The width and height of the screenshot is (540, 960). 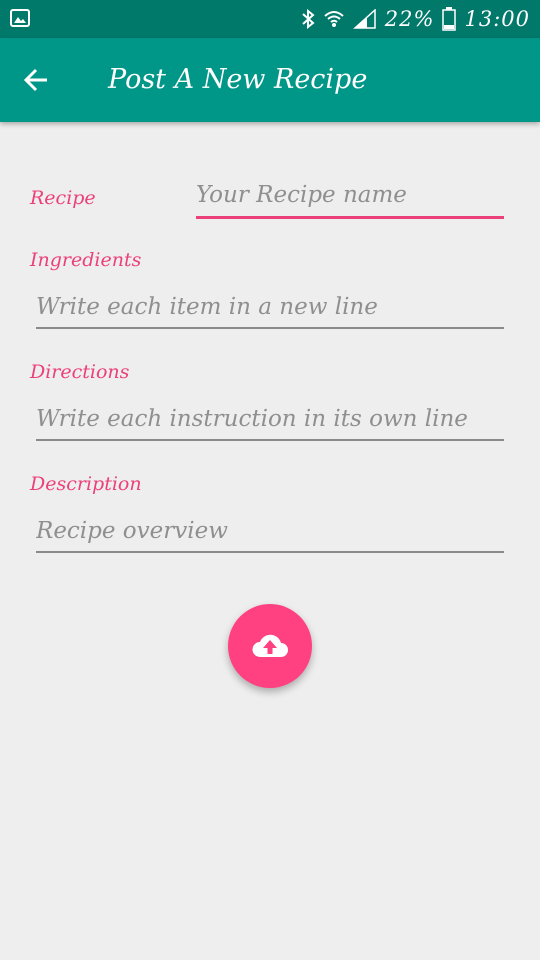 I want to click on directions-underline, so click(x=270, y=440).